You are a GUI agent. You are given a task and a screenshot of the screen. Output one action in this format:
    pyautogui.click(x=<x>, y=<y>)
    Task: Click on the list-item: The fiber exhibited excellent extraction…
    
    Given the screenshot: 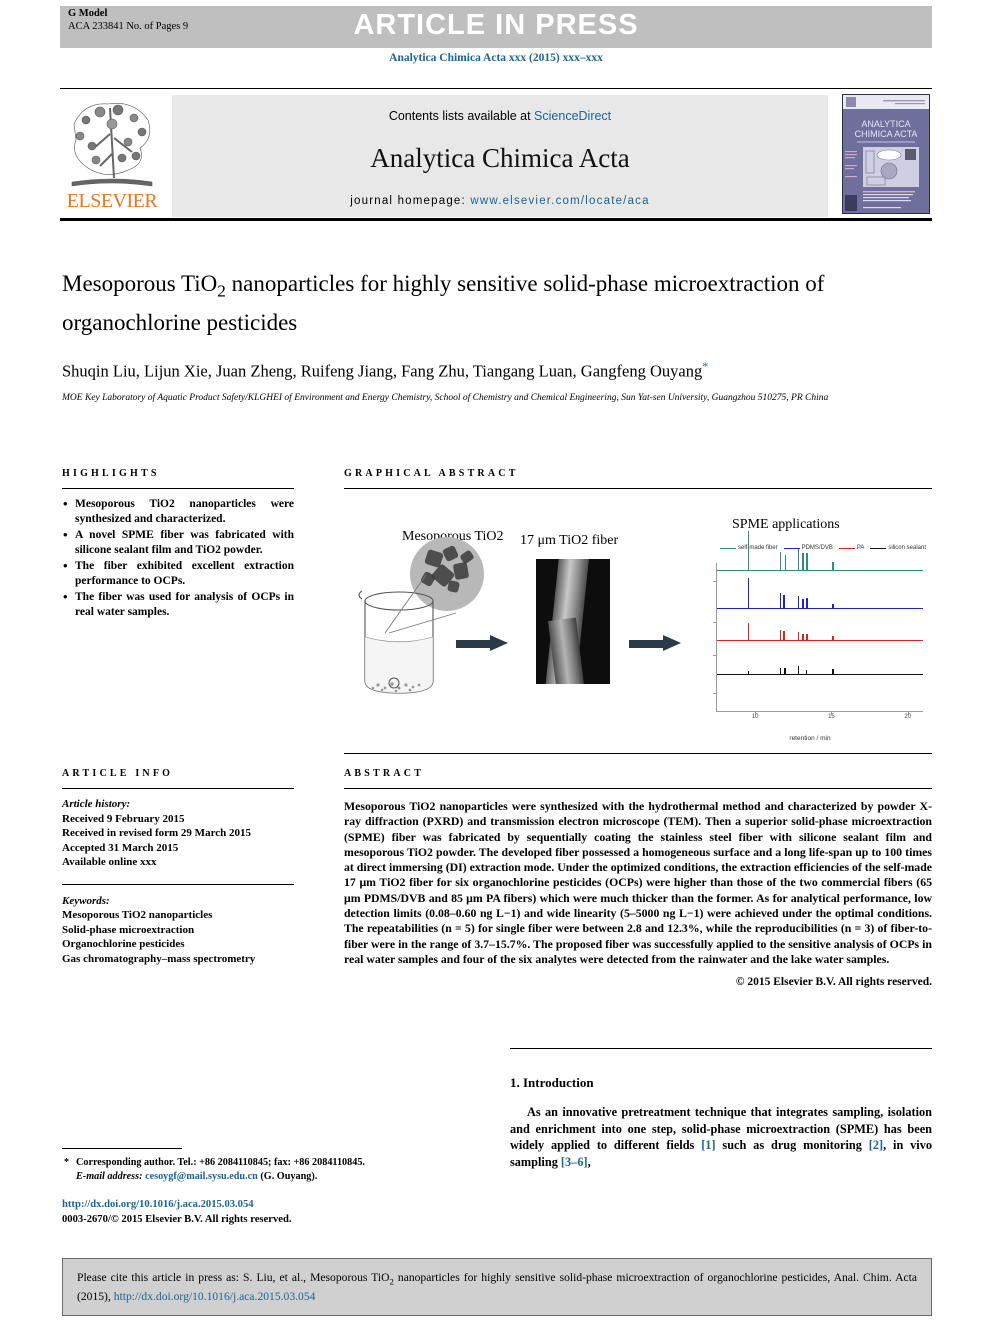 What is the action you would take?
    pyautogui.click(x=178, y=573)
    